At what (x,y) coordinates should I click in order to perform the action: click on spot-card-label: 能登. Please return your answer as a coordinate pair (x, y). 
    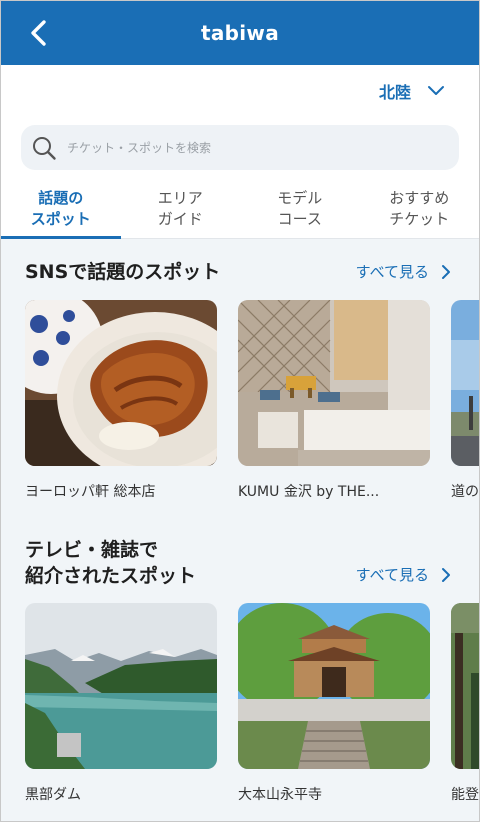
    Looking at the image, I should click on (465, 795).